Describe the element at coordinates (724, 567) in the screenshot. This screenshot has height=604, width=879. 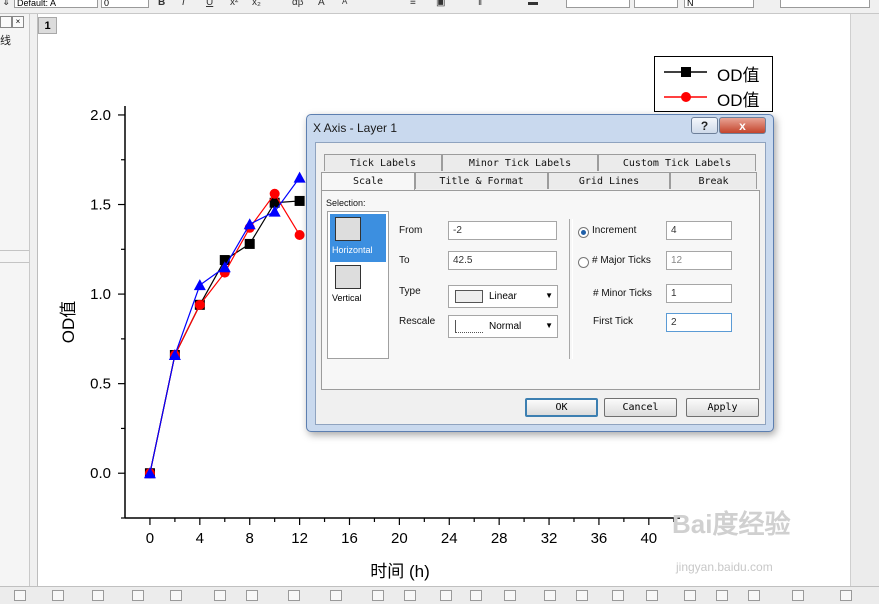
I see `watermark-url: jingyan.baidu.com` at that location.